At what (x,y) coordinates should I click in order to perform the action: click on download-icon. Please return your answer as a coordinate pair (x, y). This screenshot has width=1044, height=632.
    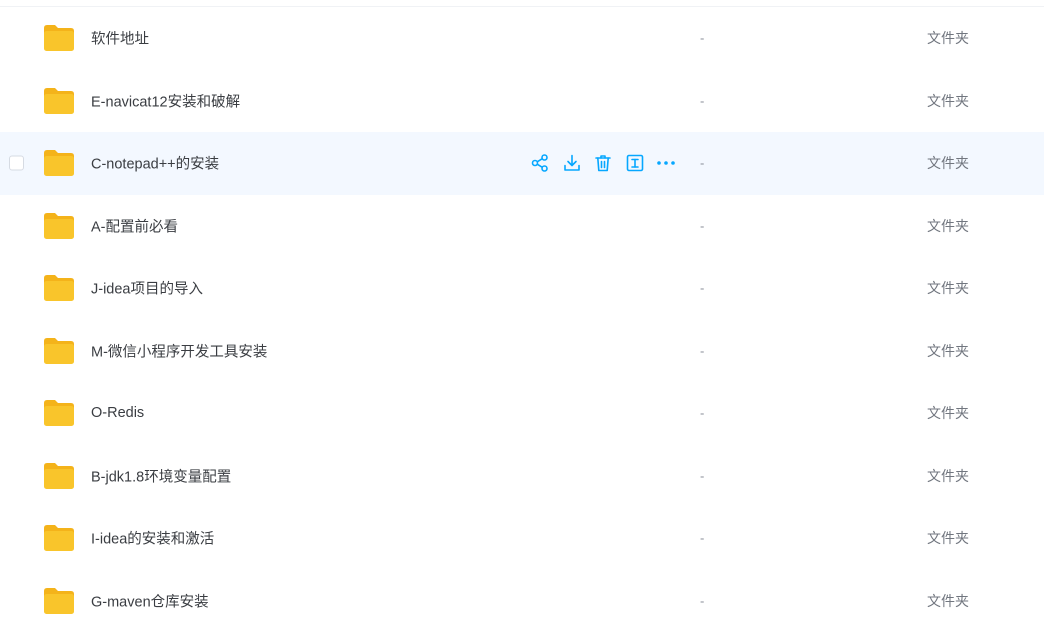
    Looking at the image, I should click on (572, 163).